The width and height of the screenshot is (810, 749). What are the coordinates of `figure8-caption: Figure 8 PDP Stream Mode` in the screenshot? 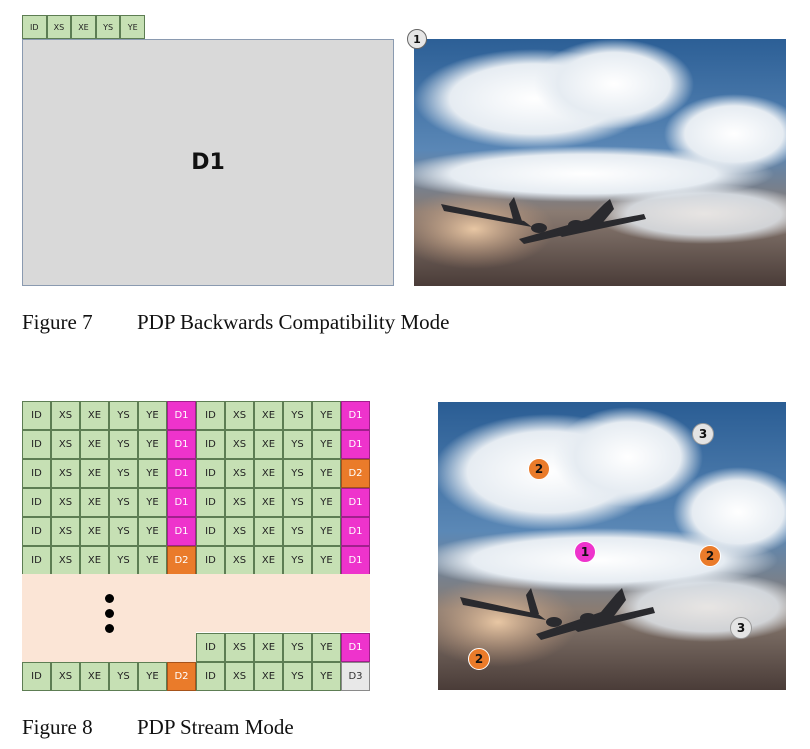 It's located at (158, 727).